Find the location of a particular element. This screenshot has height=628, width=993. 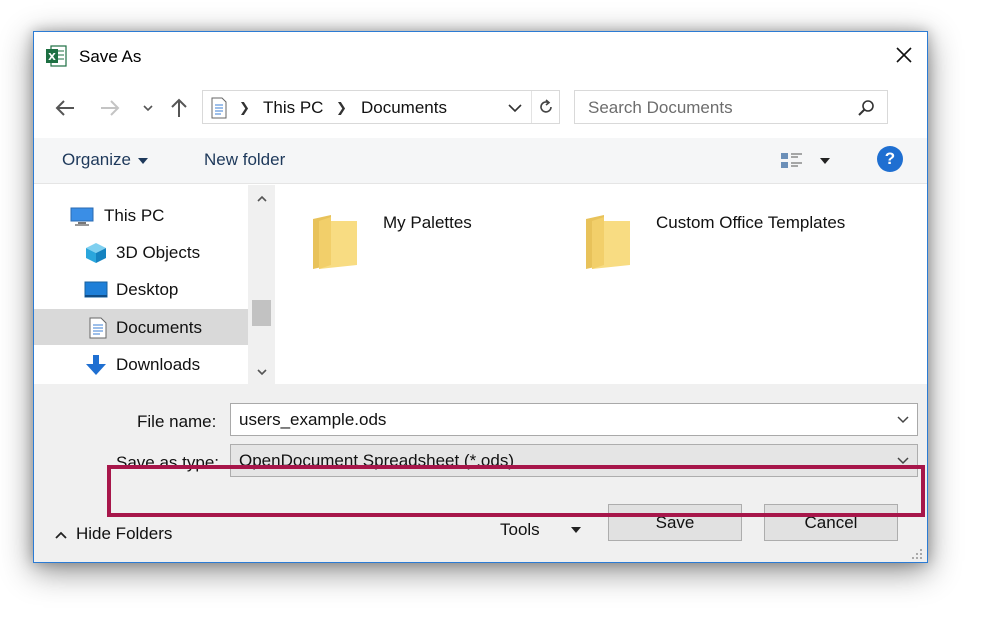

file-name-value: users_example.ods is located at coordinates (312, 420).